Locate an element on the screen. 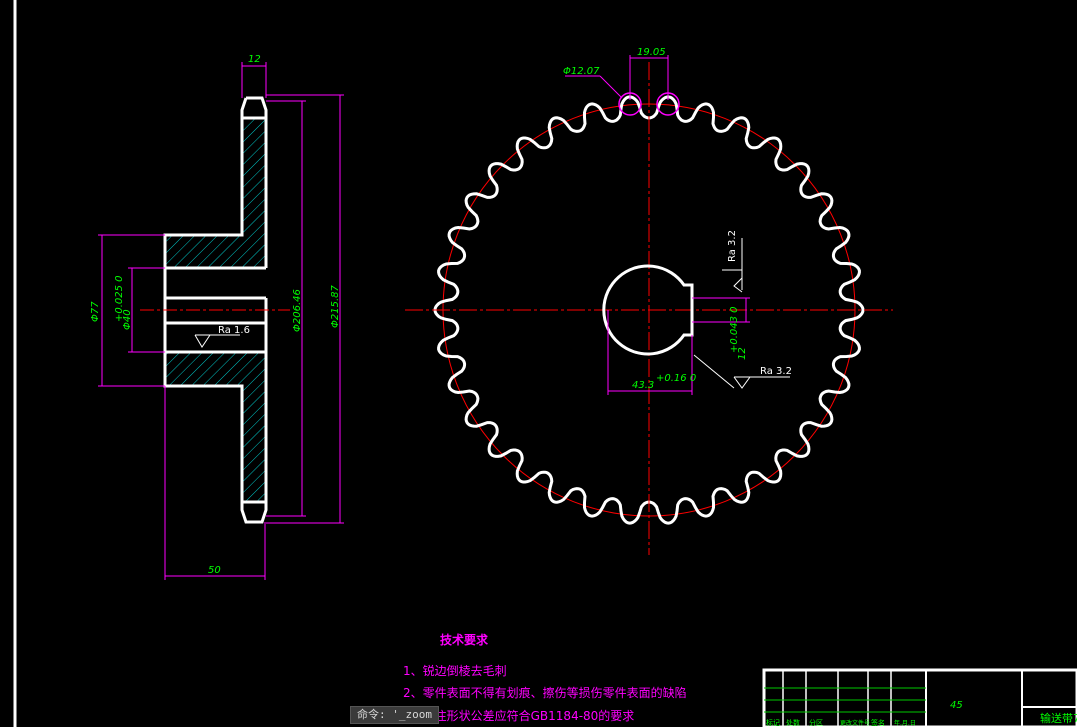 The width and height of the screenshot is (1077, 727). dim-groove-width: 19.05 is located at coordinates (651, 52).